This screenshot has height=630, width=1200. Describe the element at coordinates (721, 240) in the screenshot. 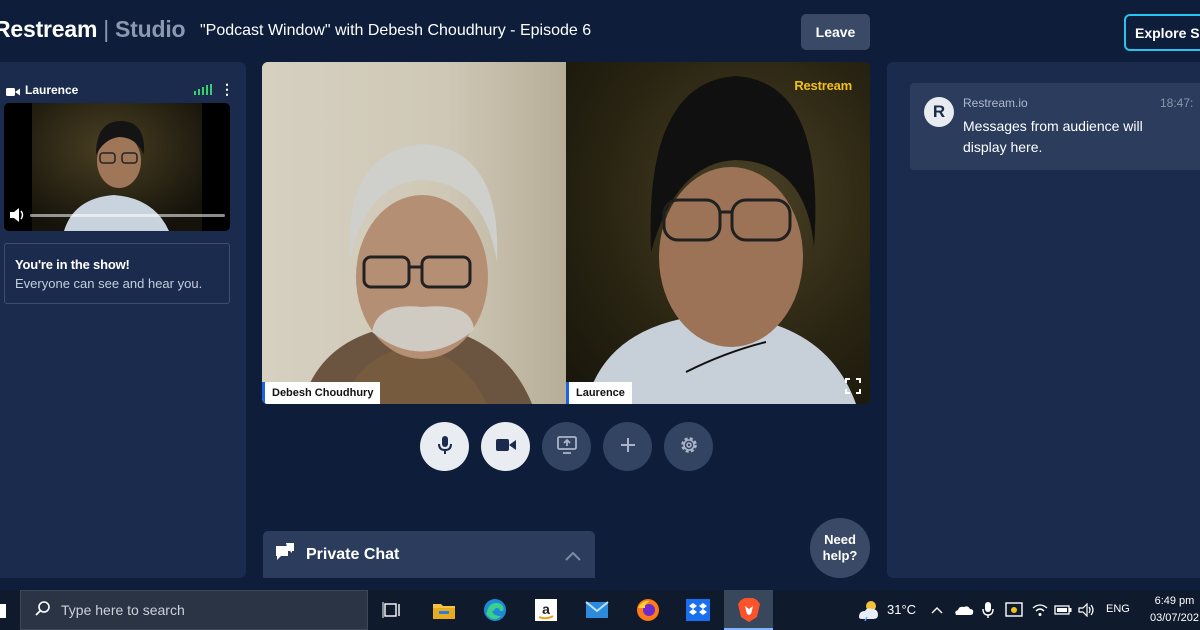

I see `self-video-feed` at that location.